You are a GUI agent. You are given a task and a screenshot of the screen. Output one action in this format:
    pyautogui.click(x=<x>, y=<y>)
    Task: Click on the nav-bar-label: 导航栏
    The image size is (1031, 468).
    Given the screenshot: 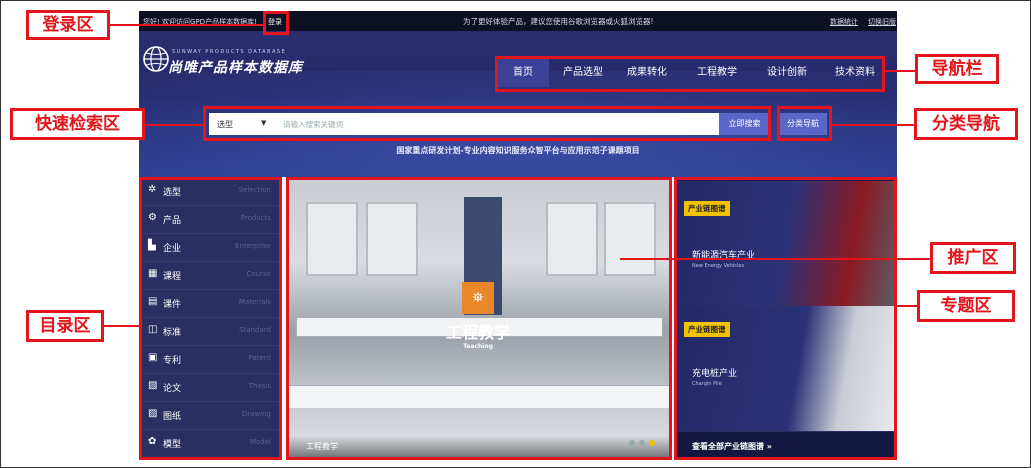 What is the action you would take?
    pyautogui.click(x=957, y=69)
    